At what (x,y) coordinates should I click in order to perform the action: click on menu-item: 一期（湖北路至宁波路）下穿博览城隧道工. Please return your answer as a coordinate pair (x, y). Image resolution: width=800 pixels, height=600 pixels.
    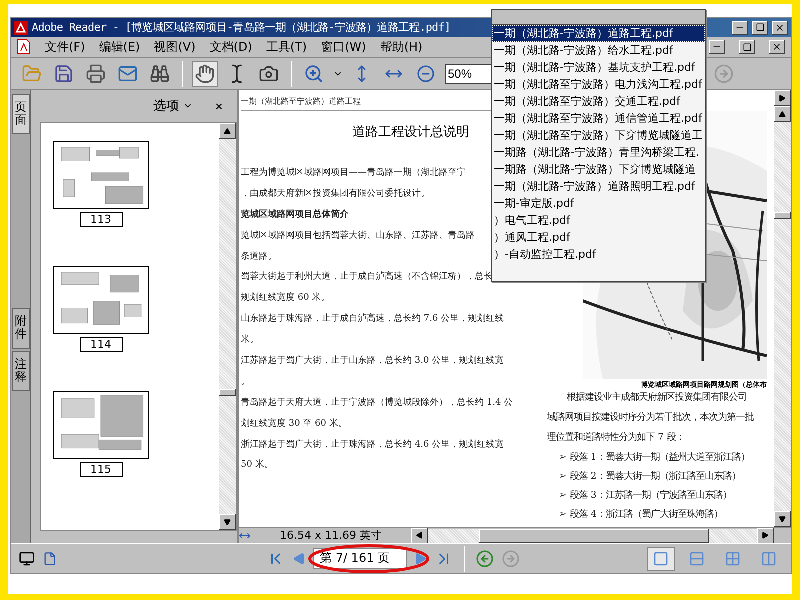
    Looking at the image, I should click on (598, 135).